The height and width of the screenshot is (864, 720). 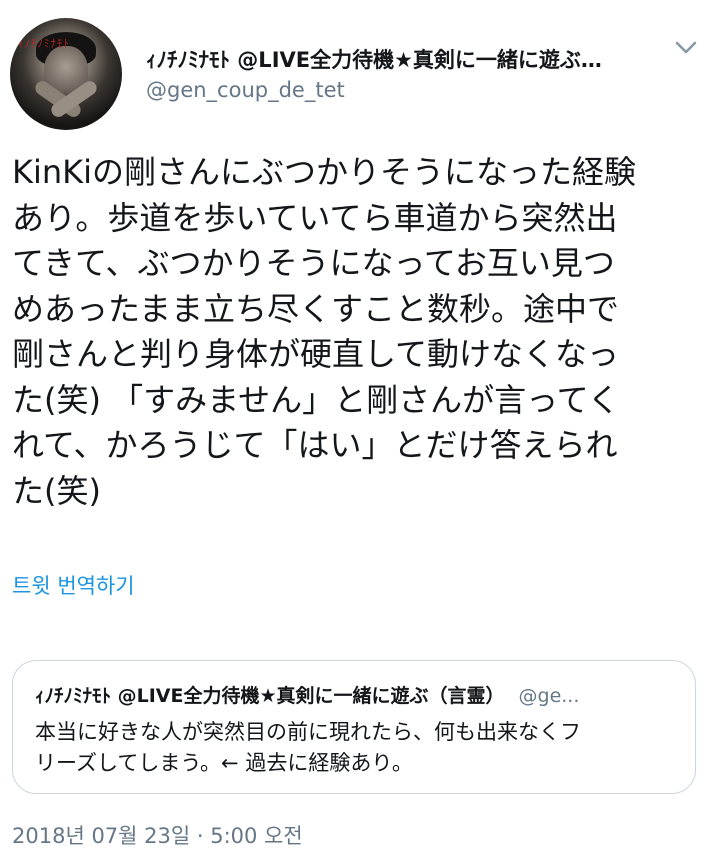 I want to click on quoted-text-line: 本当に好きな人が突然目の前に現れたら、何も出来なくフ, so click(x=308, y=732).